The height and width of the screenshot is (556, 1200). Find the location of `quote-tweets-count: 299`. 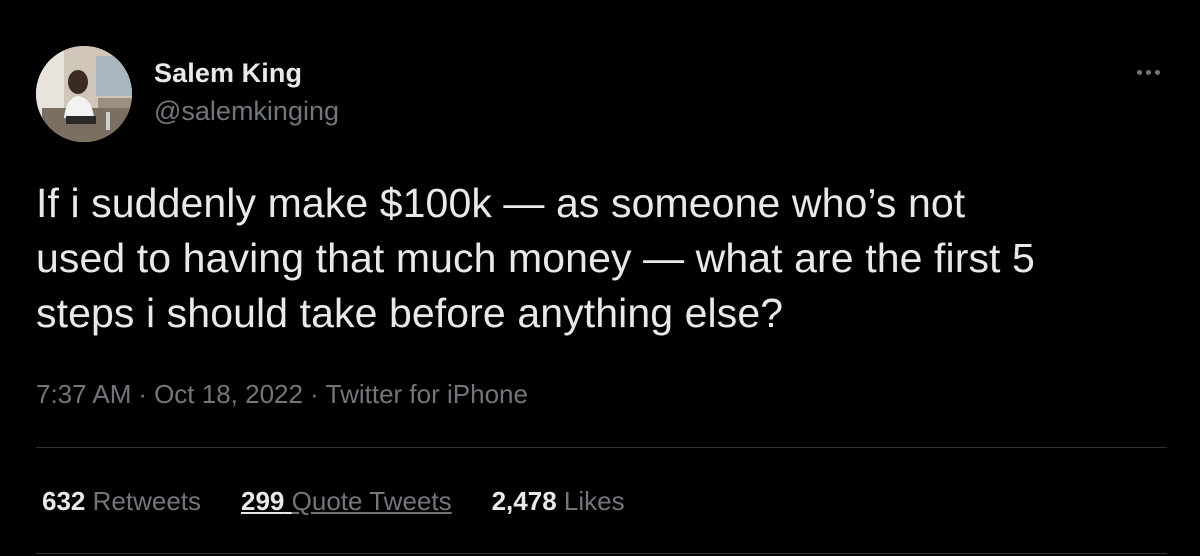

quote-tweets-count: 299 is located at coordinates (263, 501).